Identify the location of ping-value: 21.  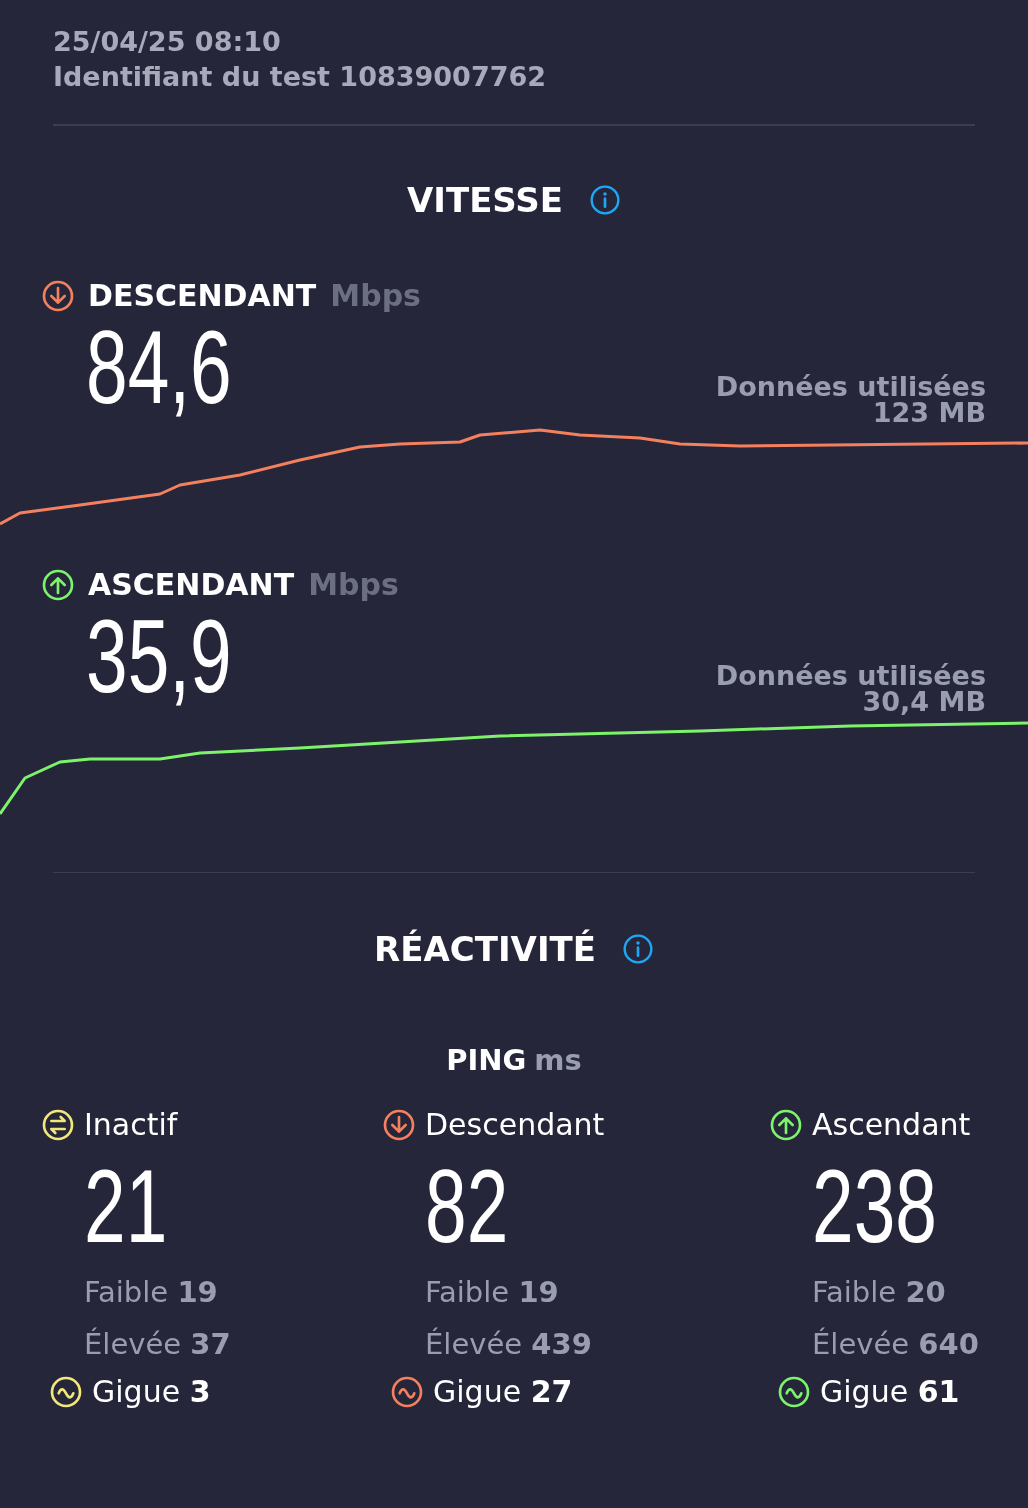
(126, 1206).